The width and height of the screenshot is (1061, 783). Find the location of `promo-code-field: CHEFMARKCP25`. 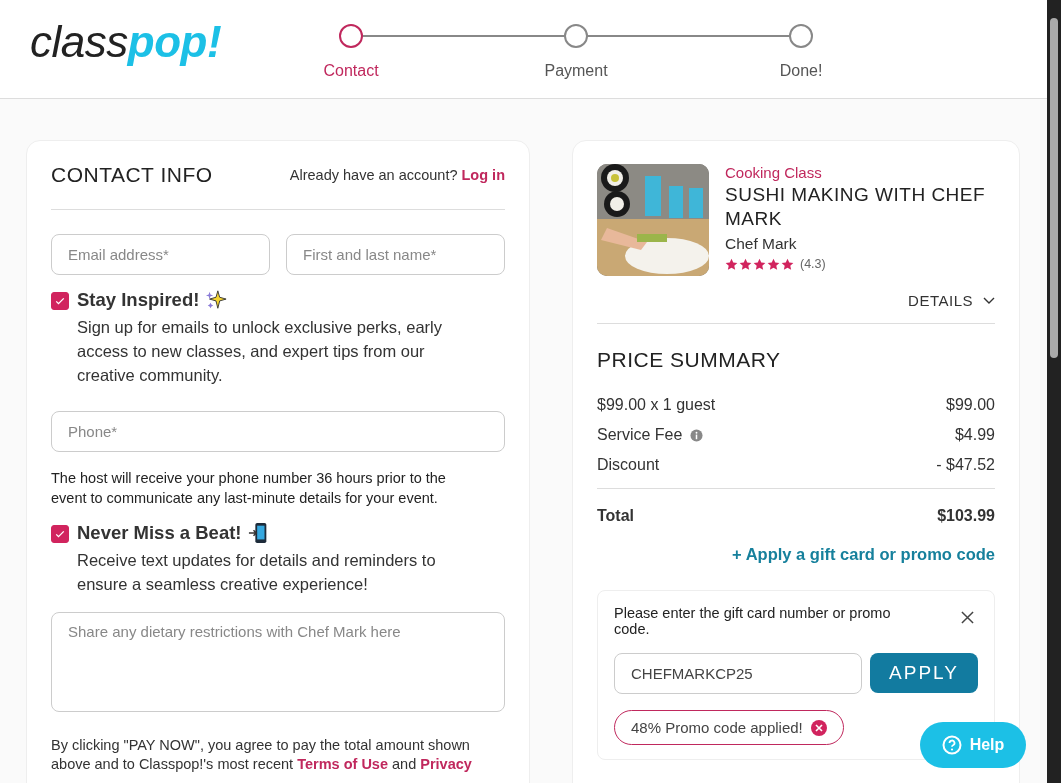

promo-code-field: CHEFMARKCP25 is located at coordinates (738, 673).